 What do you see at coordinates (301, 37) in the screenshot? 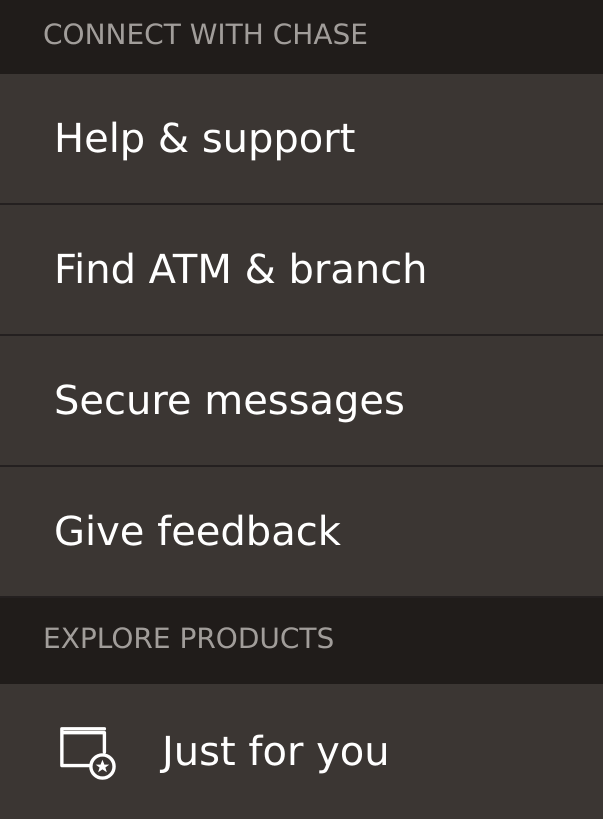
I see `section-header: CONNECT WITH CHASE` at bounding box center [301, 37].